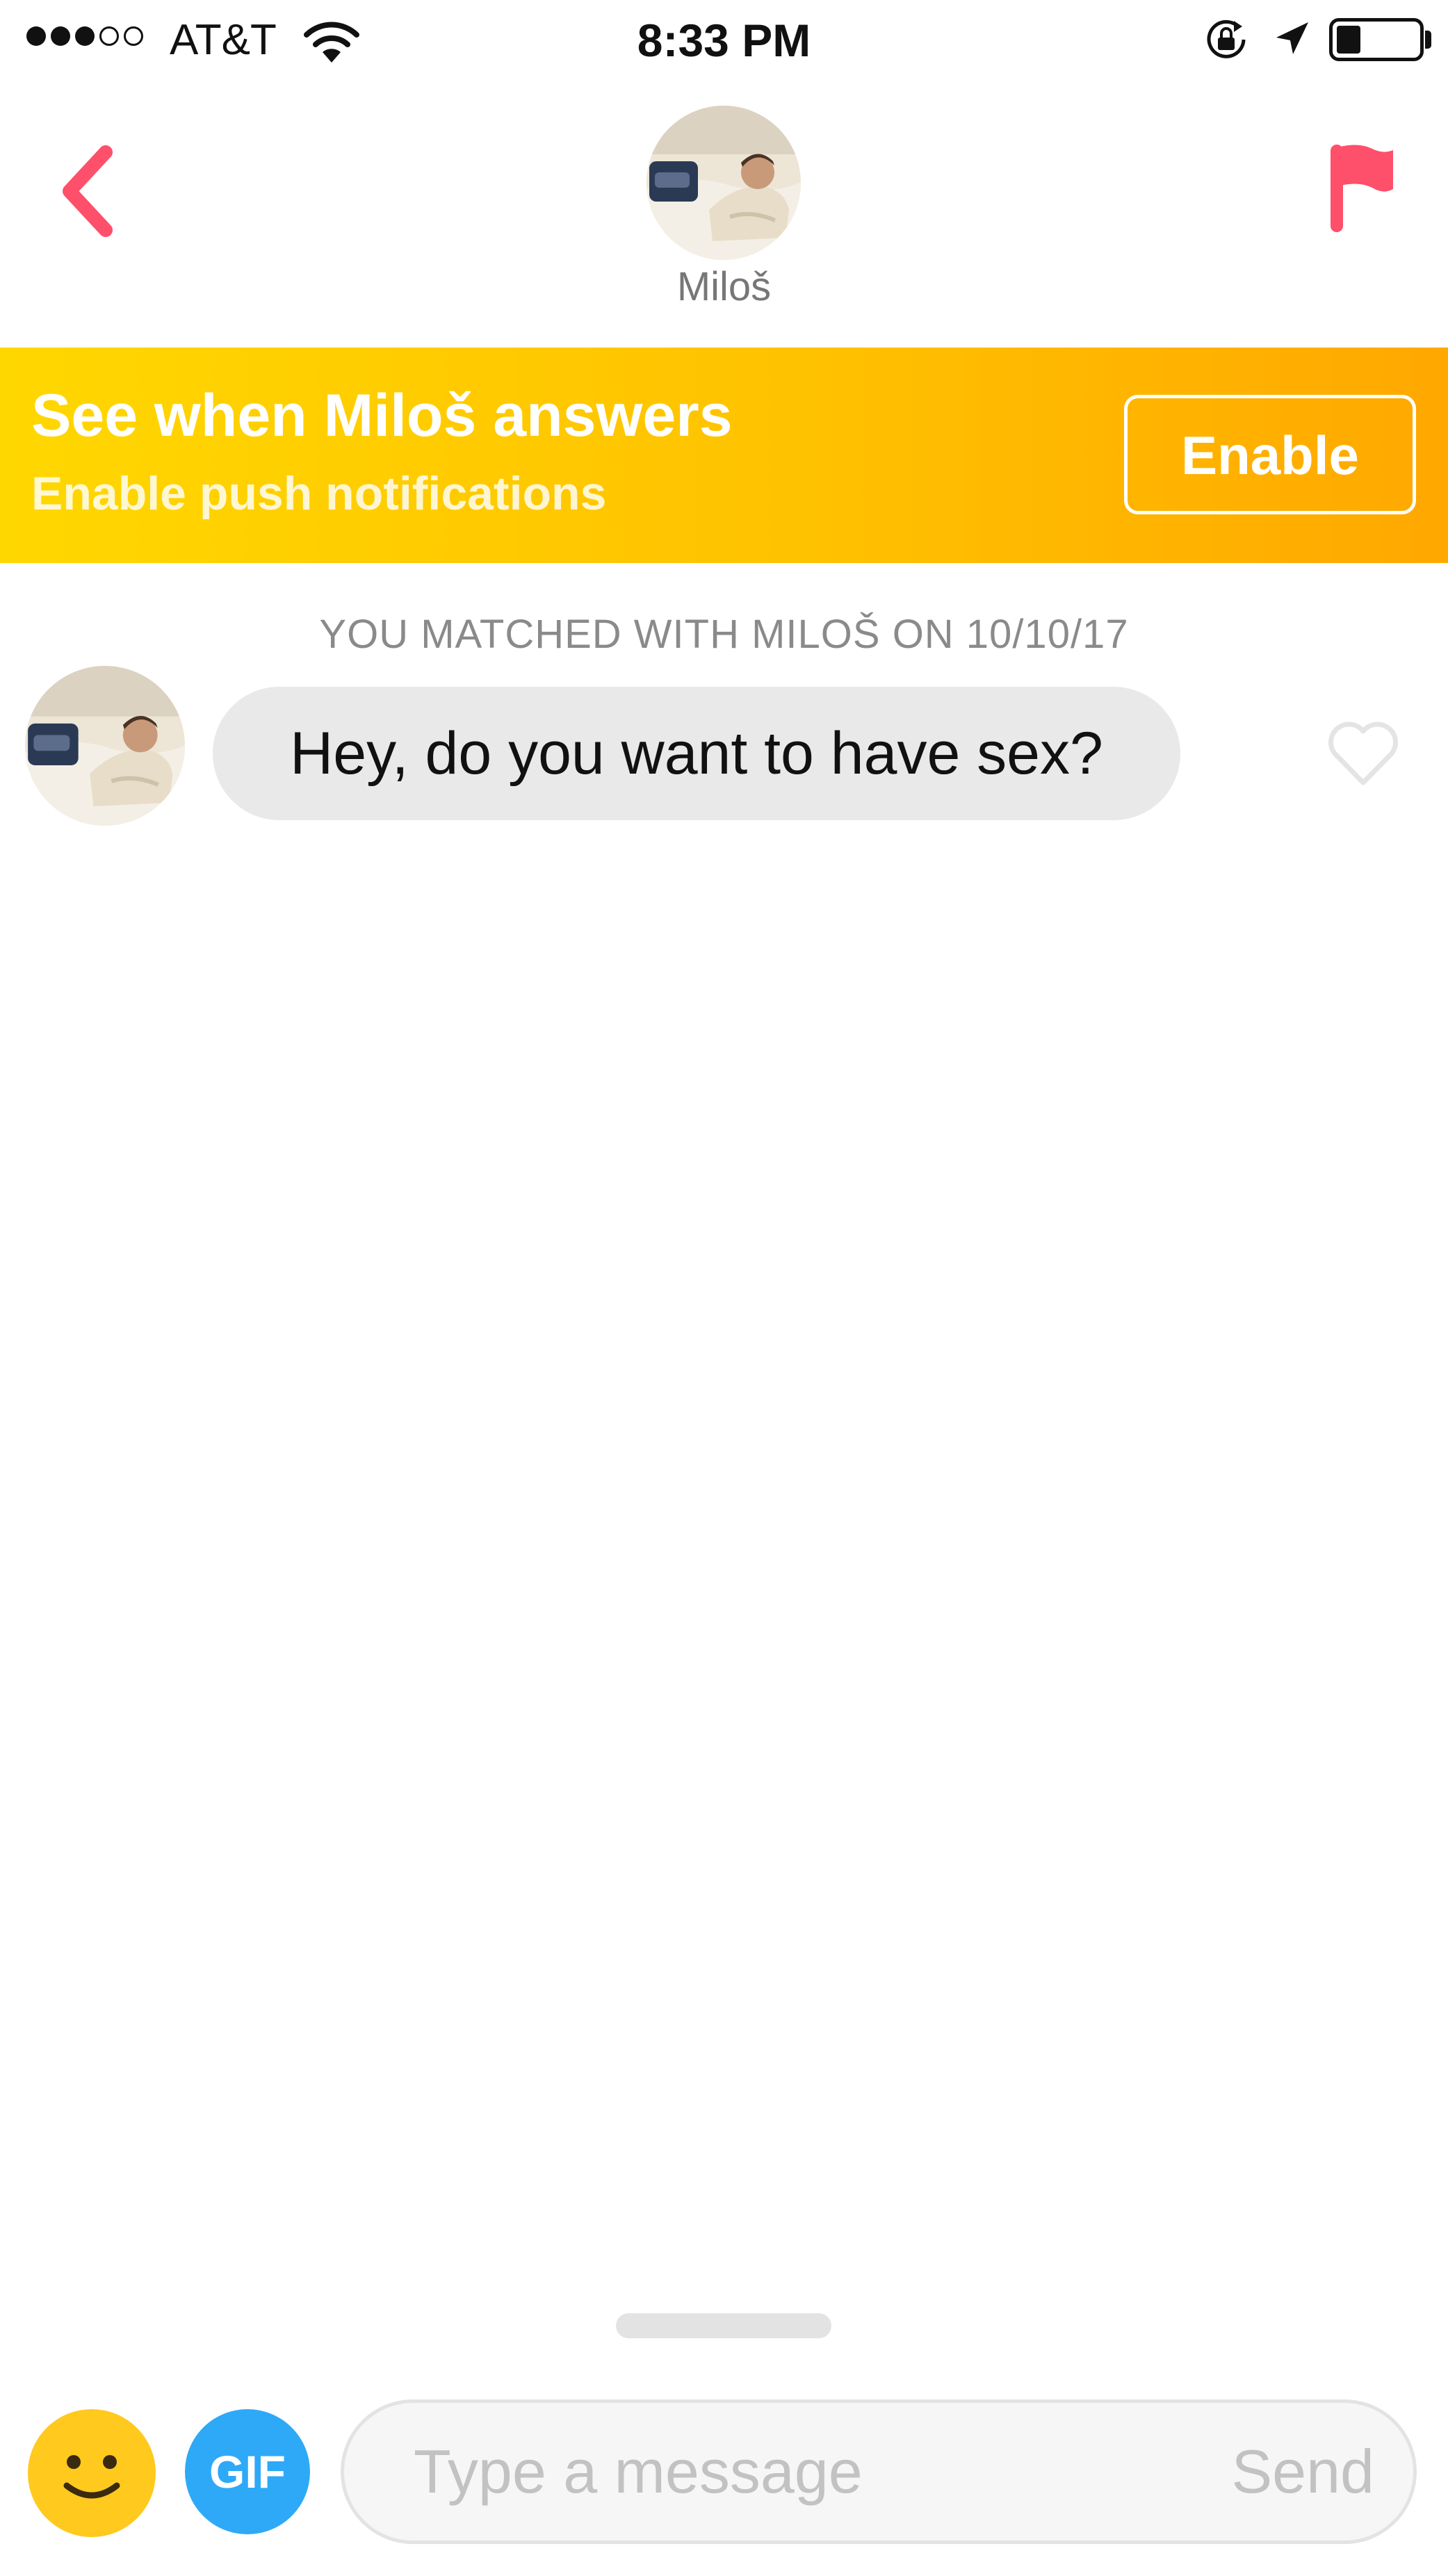  Describe the element at coordinates (319, 493) in the screenshot. I see `banner-subtitle: Enable push notifications` at that location.